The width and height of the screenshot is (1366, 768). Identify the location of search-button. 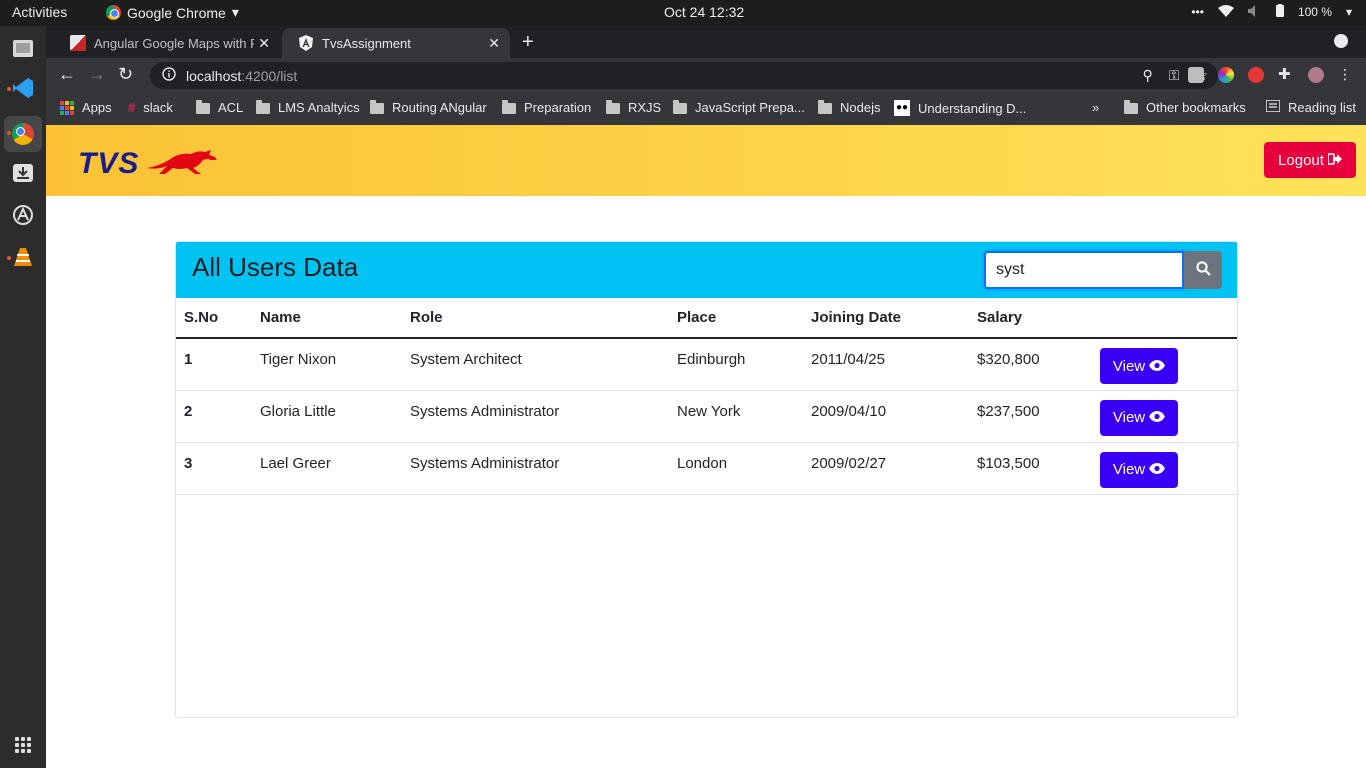
(1203, 270).